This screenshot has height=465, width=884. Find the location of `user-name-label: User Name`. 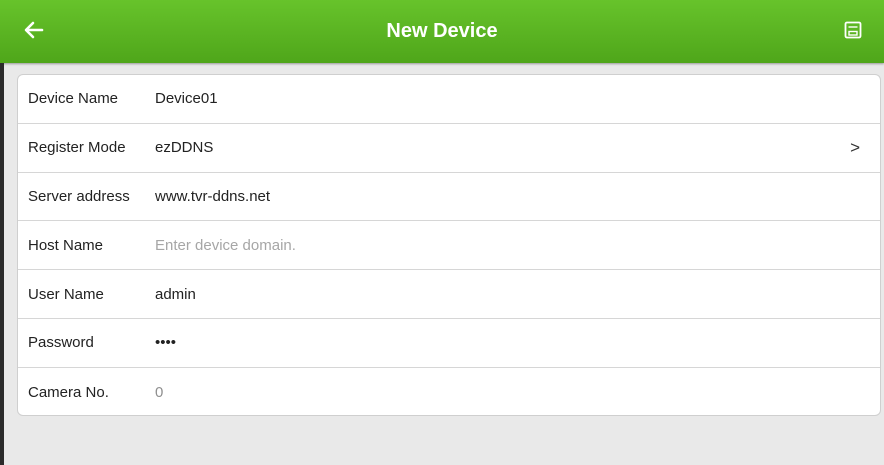

user-name-label: User Name is located at coordinates (66, 294).